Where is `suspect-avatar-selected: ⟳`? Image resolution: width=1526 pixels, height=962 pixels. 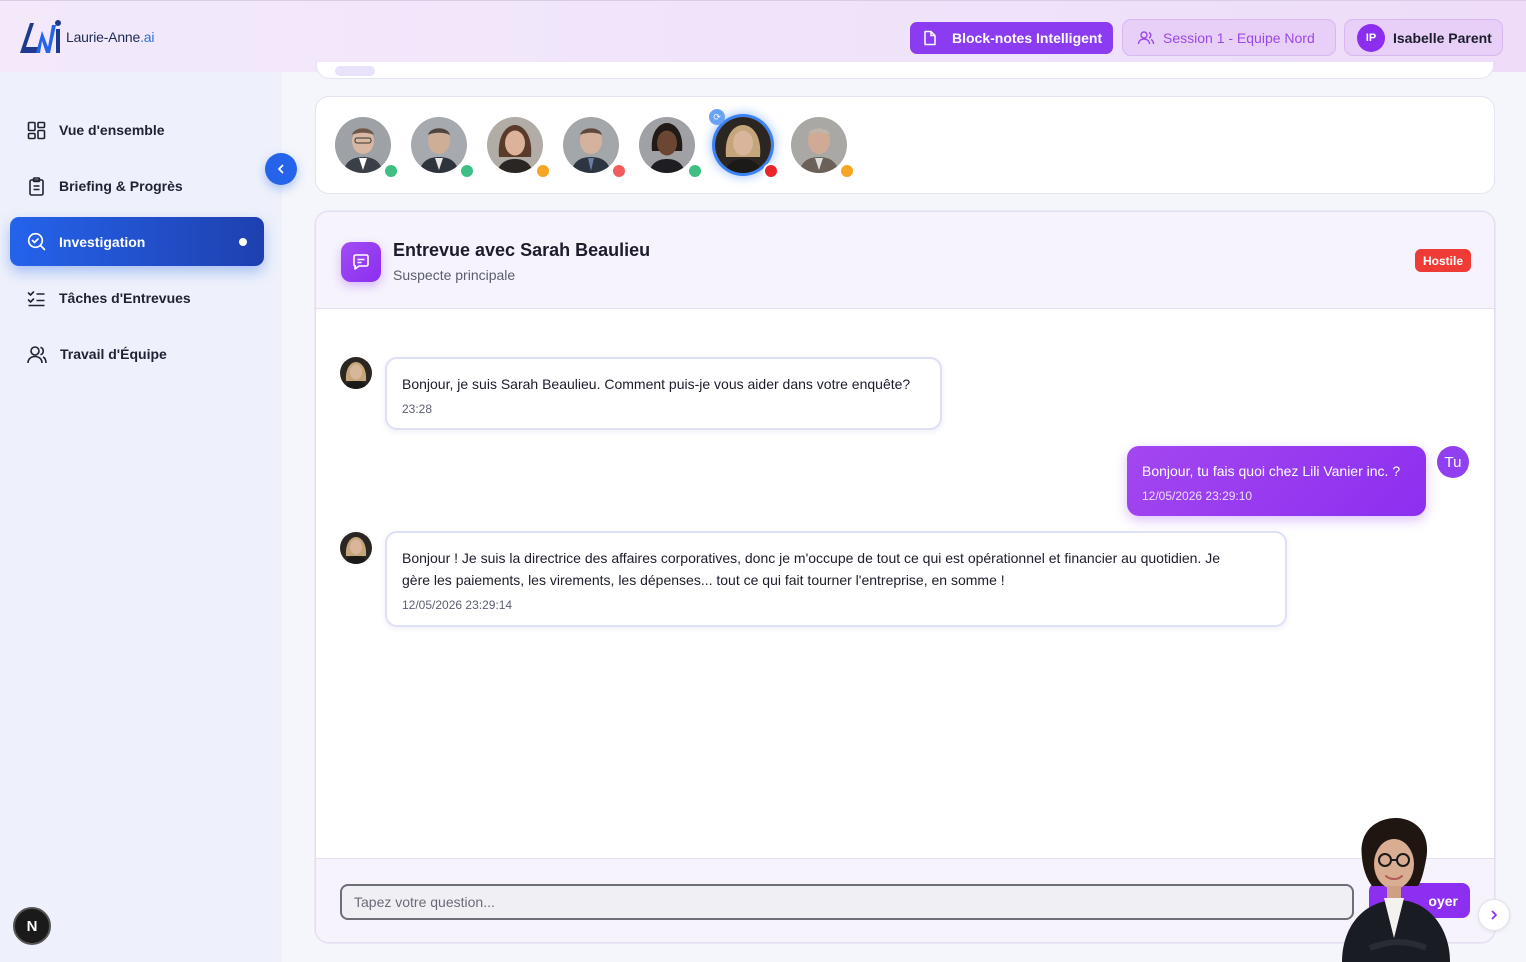
suspect-avatar-selected: ⟳ is located at coordinates (744, 144).